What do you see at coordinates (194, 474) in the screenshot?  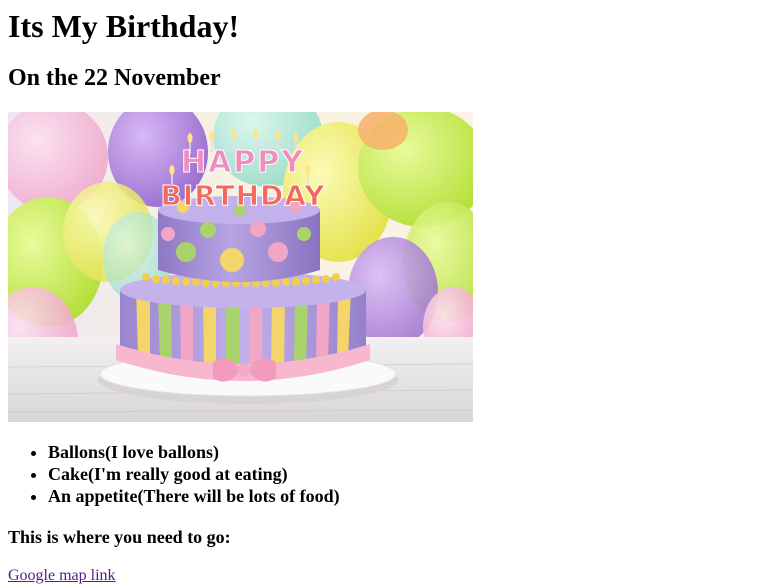 I see `list-item: Cake(I'm really good at eating)` at bounding box center [194, 474].